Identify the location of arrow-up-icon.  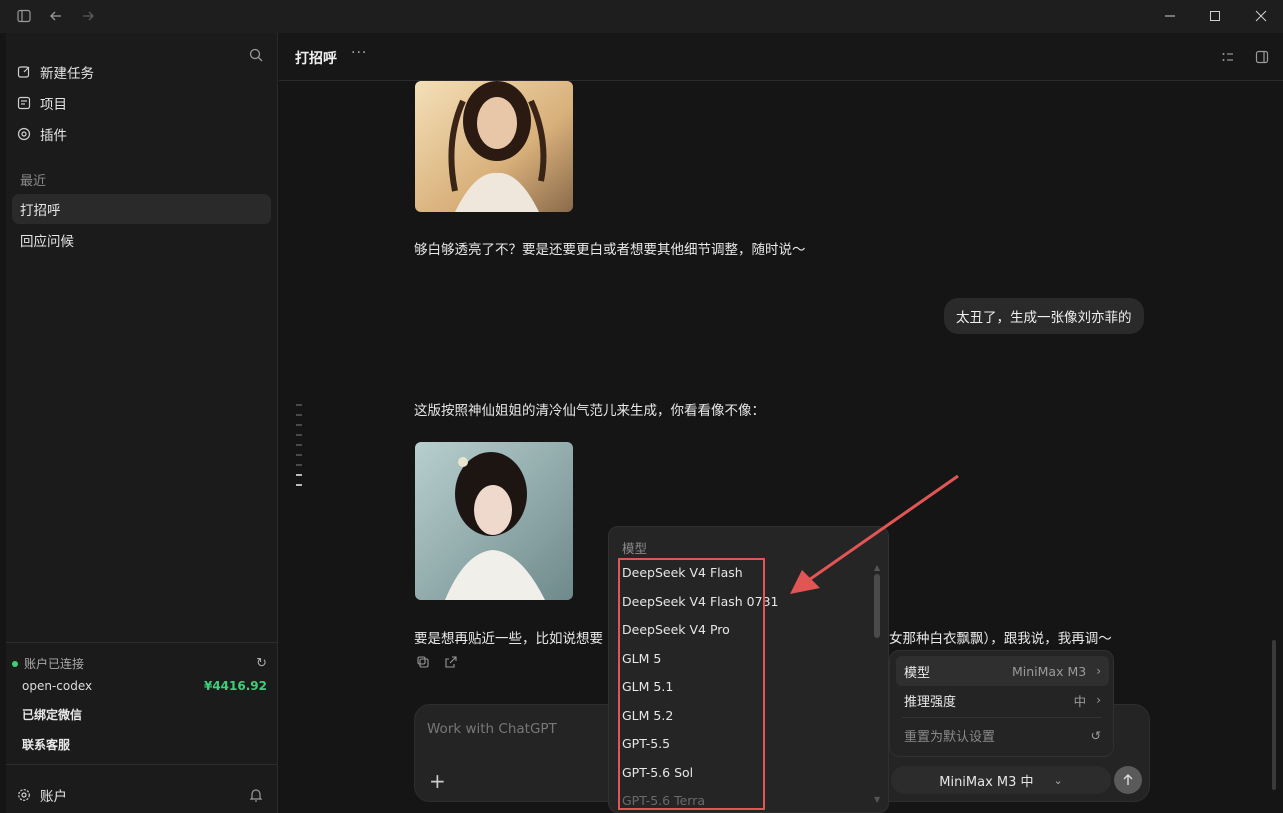
(1128, 779).